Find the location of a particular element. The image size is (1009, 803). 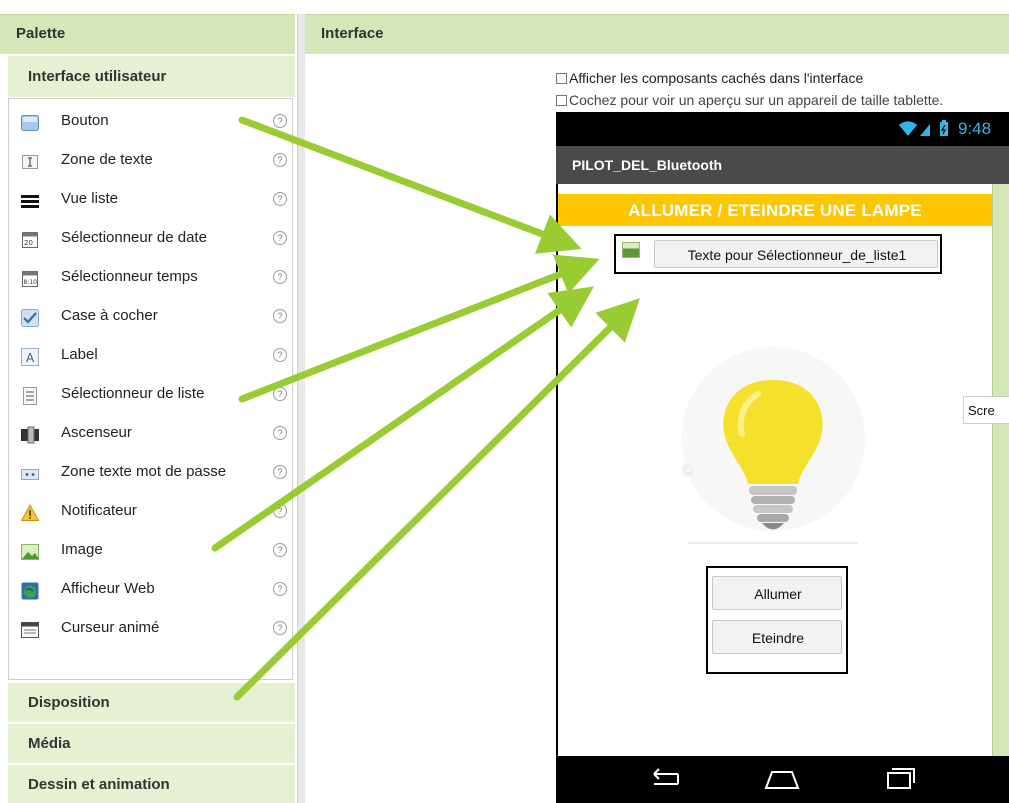

status-time: 9:48 is located at coordinates (975, 128).